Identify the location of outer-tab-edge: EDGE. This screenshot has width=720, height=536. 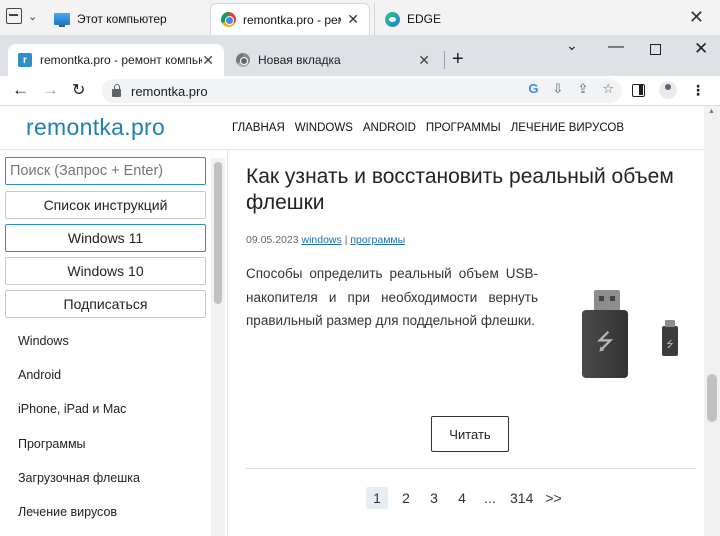
(454, 19).